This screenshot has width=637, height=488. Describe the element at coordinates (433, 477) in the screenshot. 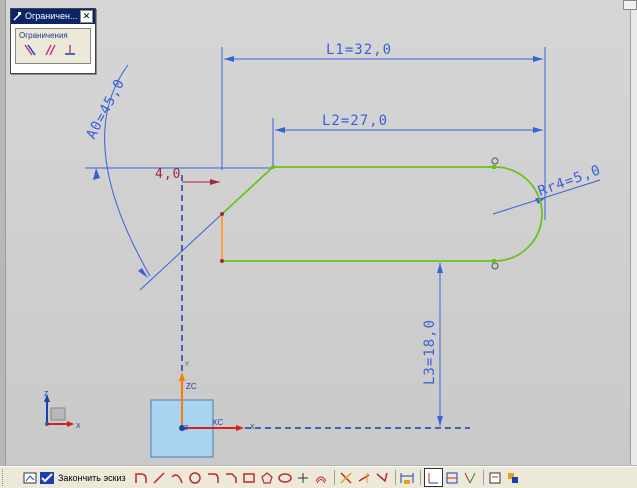

I see `constraint-icon` at that location.